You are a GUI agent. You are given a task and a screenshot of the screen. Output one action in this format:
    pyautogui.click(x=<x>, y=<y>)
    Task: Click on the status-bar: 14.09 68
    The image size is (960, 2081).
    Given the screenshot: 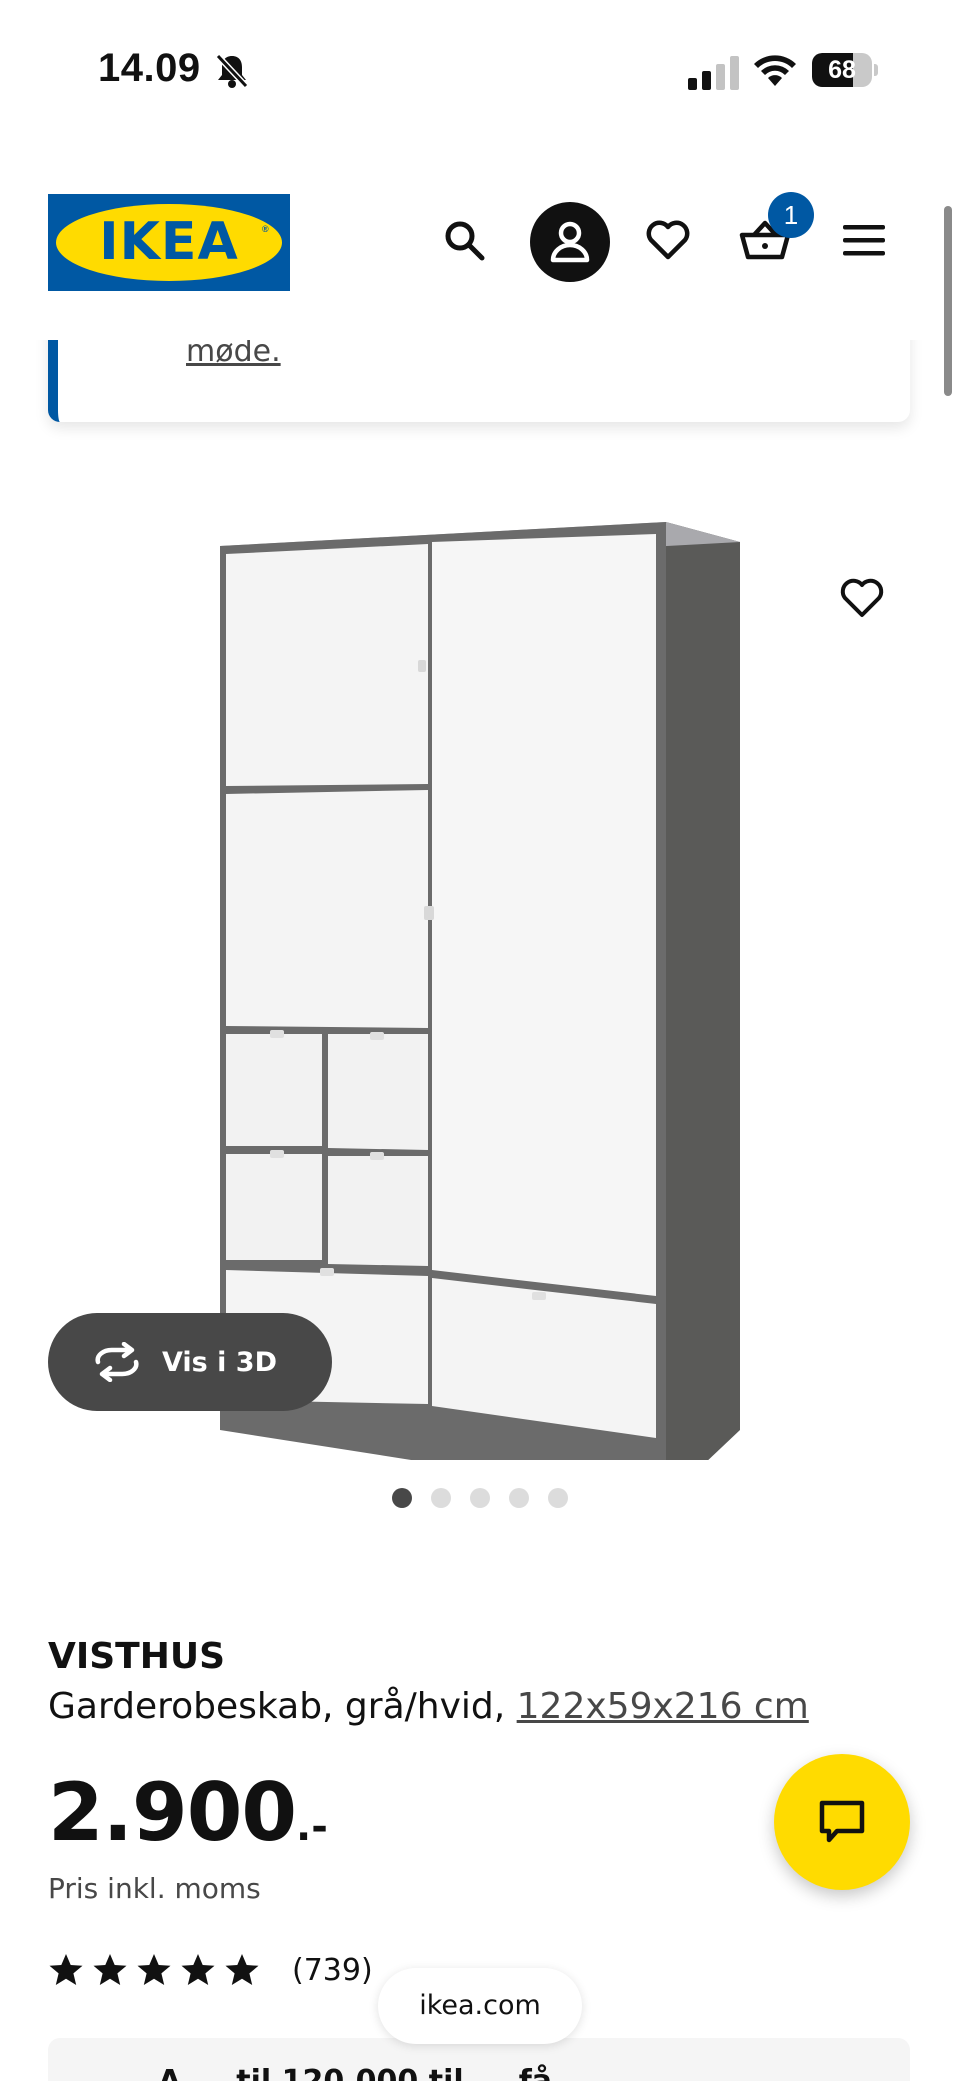 What is the action you would take?
    pyautogui.click(x=480, y=70)
    